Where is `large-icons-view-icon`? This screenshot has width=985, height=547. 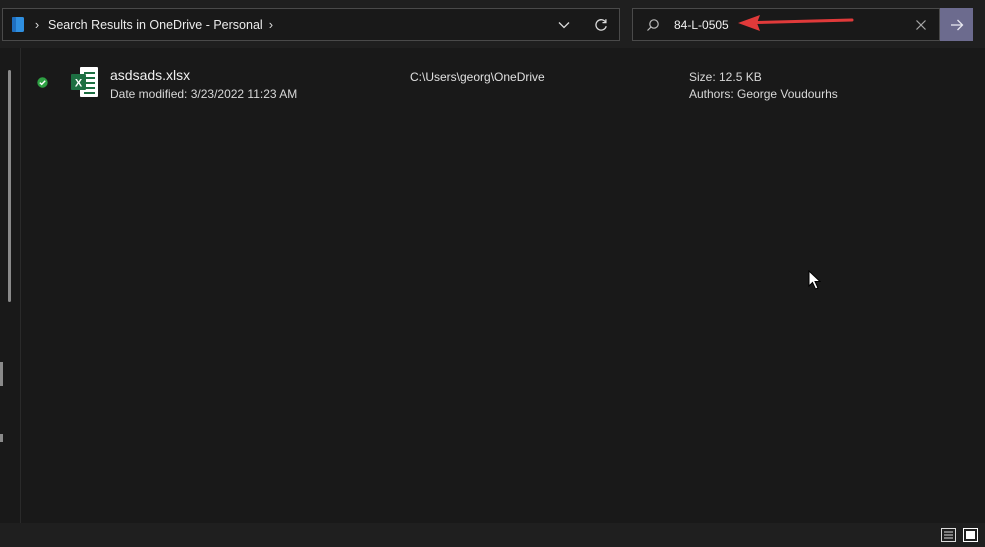 large-icons-view-icon is located at coordinates (970, 535).